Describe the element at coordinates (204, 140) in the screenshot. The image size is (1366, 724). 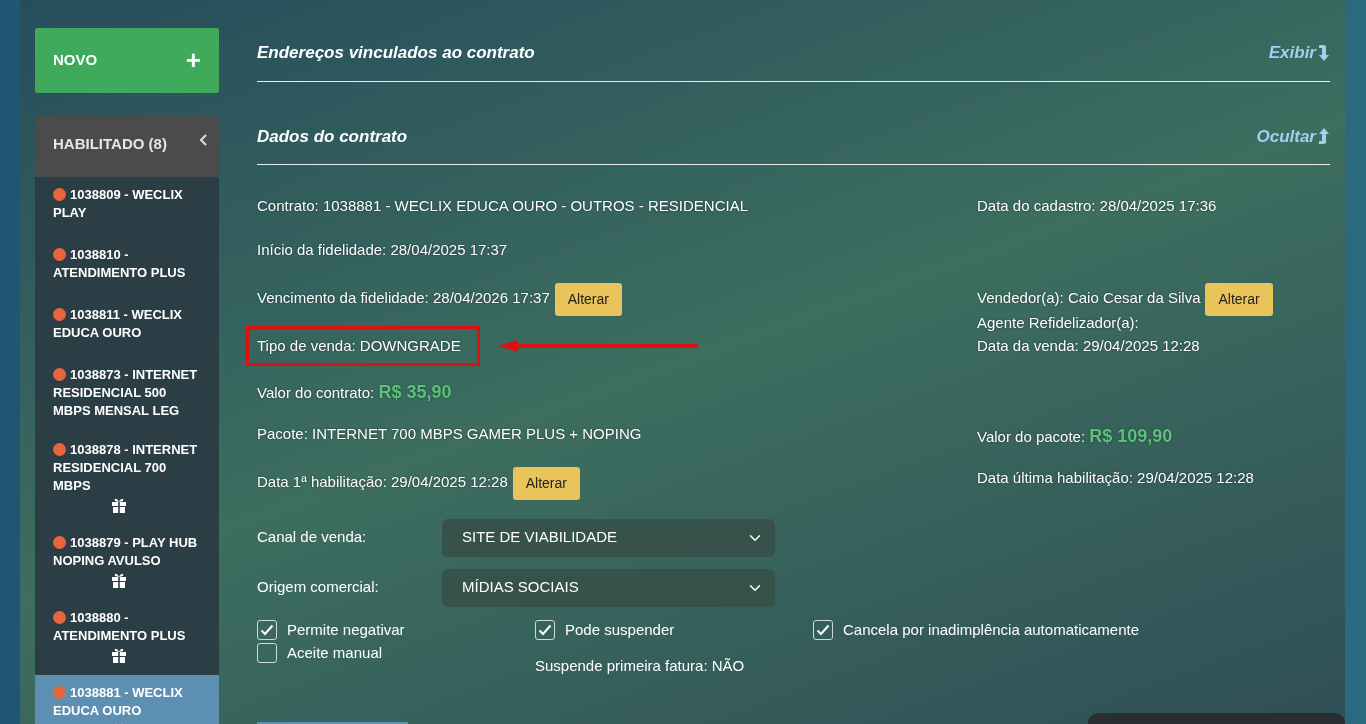
I see `chevron-icon` at that location.